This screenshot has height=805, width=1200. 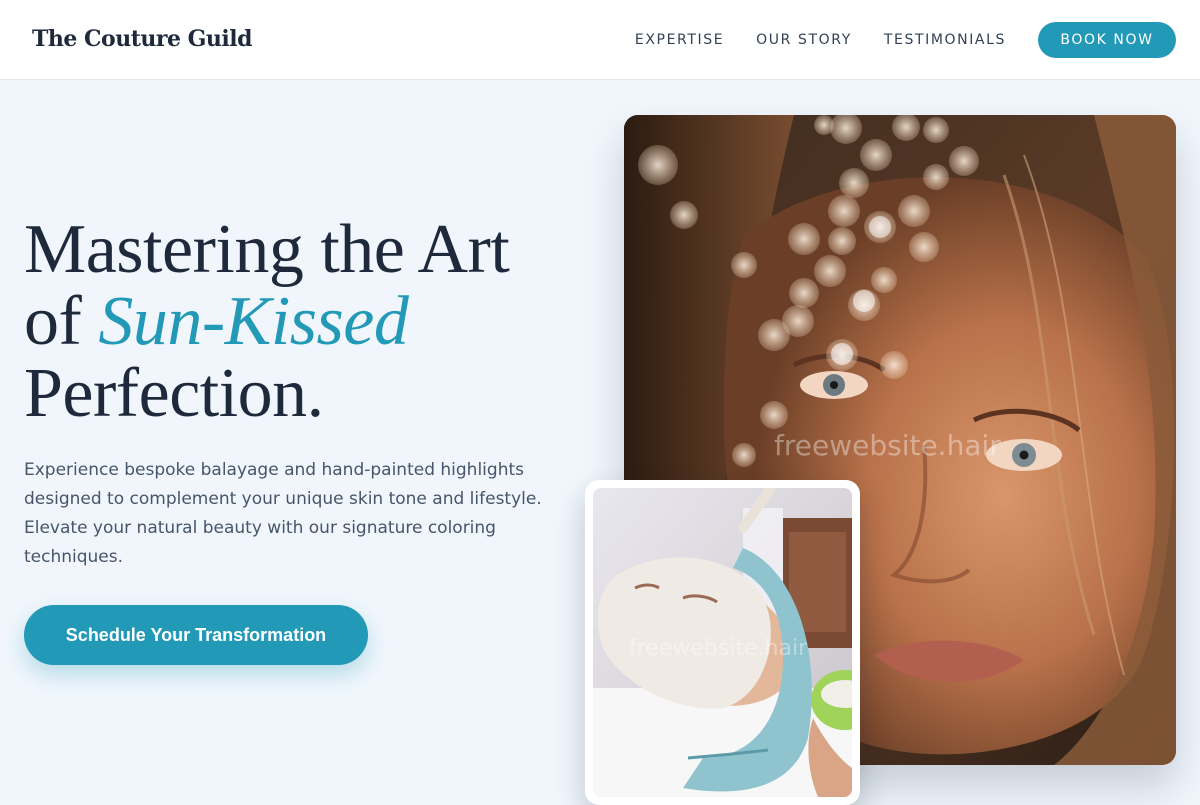 What do you see at coordinates (679, 40) in the screenshot?
I see `nav-link-expertise: EXPERTISE` at bounding box center [679, 40].